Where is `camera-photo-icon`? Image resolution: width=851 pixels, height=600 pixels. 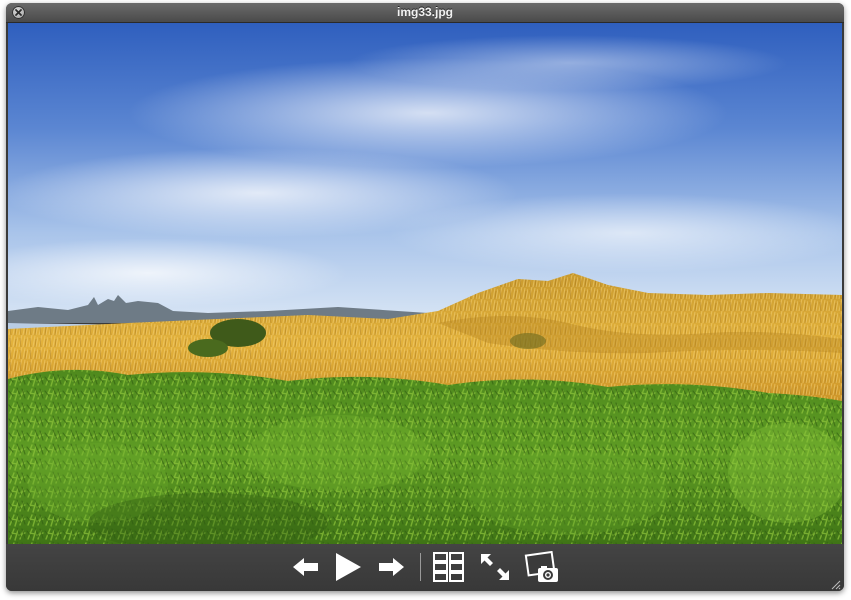
camera-photo-icon is located at coordinates (541, 566).